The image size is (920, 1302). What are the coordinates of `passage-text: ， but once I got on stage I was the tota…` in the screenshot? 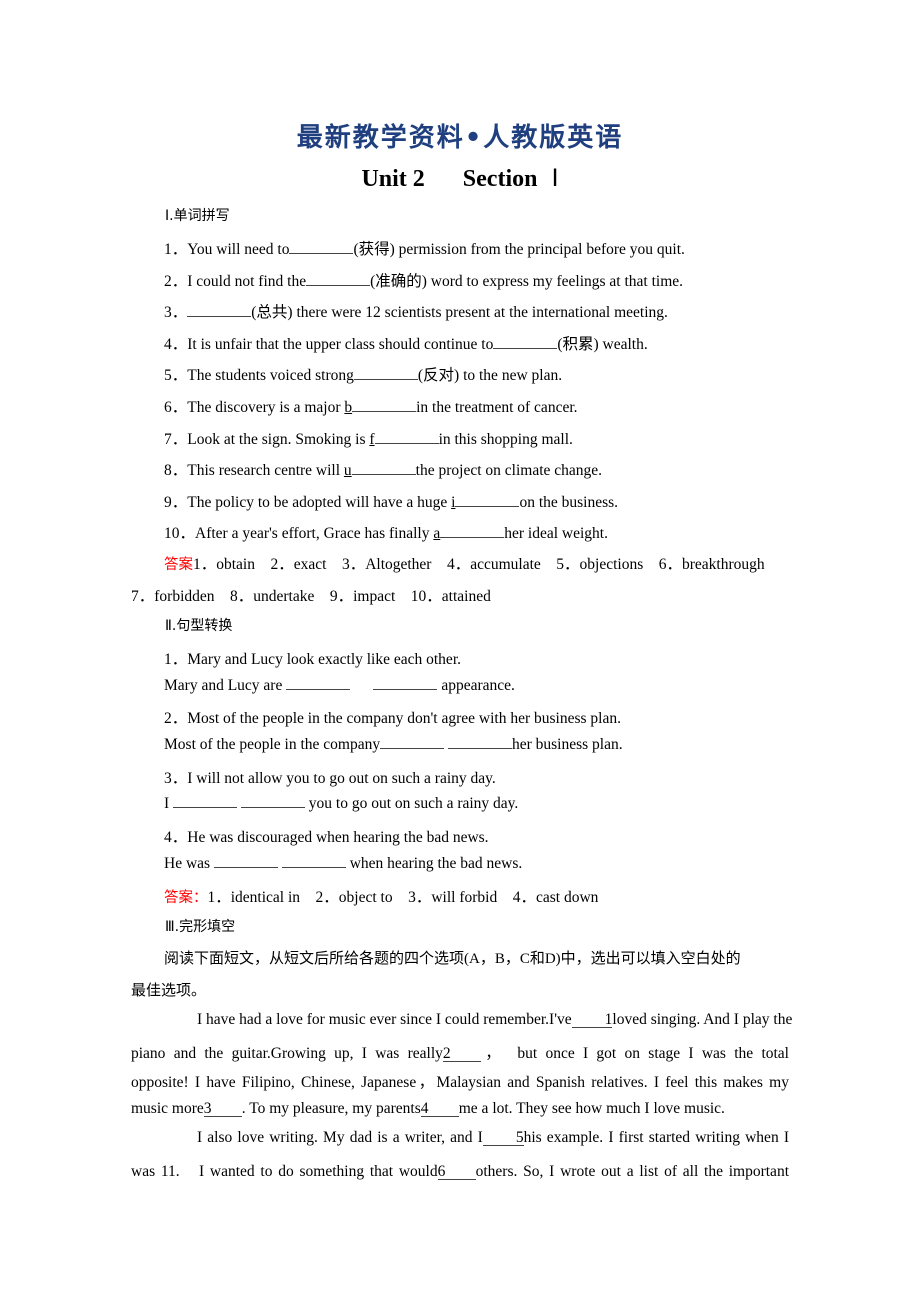 It's located at (634, 1053).